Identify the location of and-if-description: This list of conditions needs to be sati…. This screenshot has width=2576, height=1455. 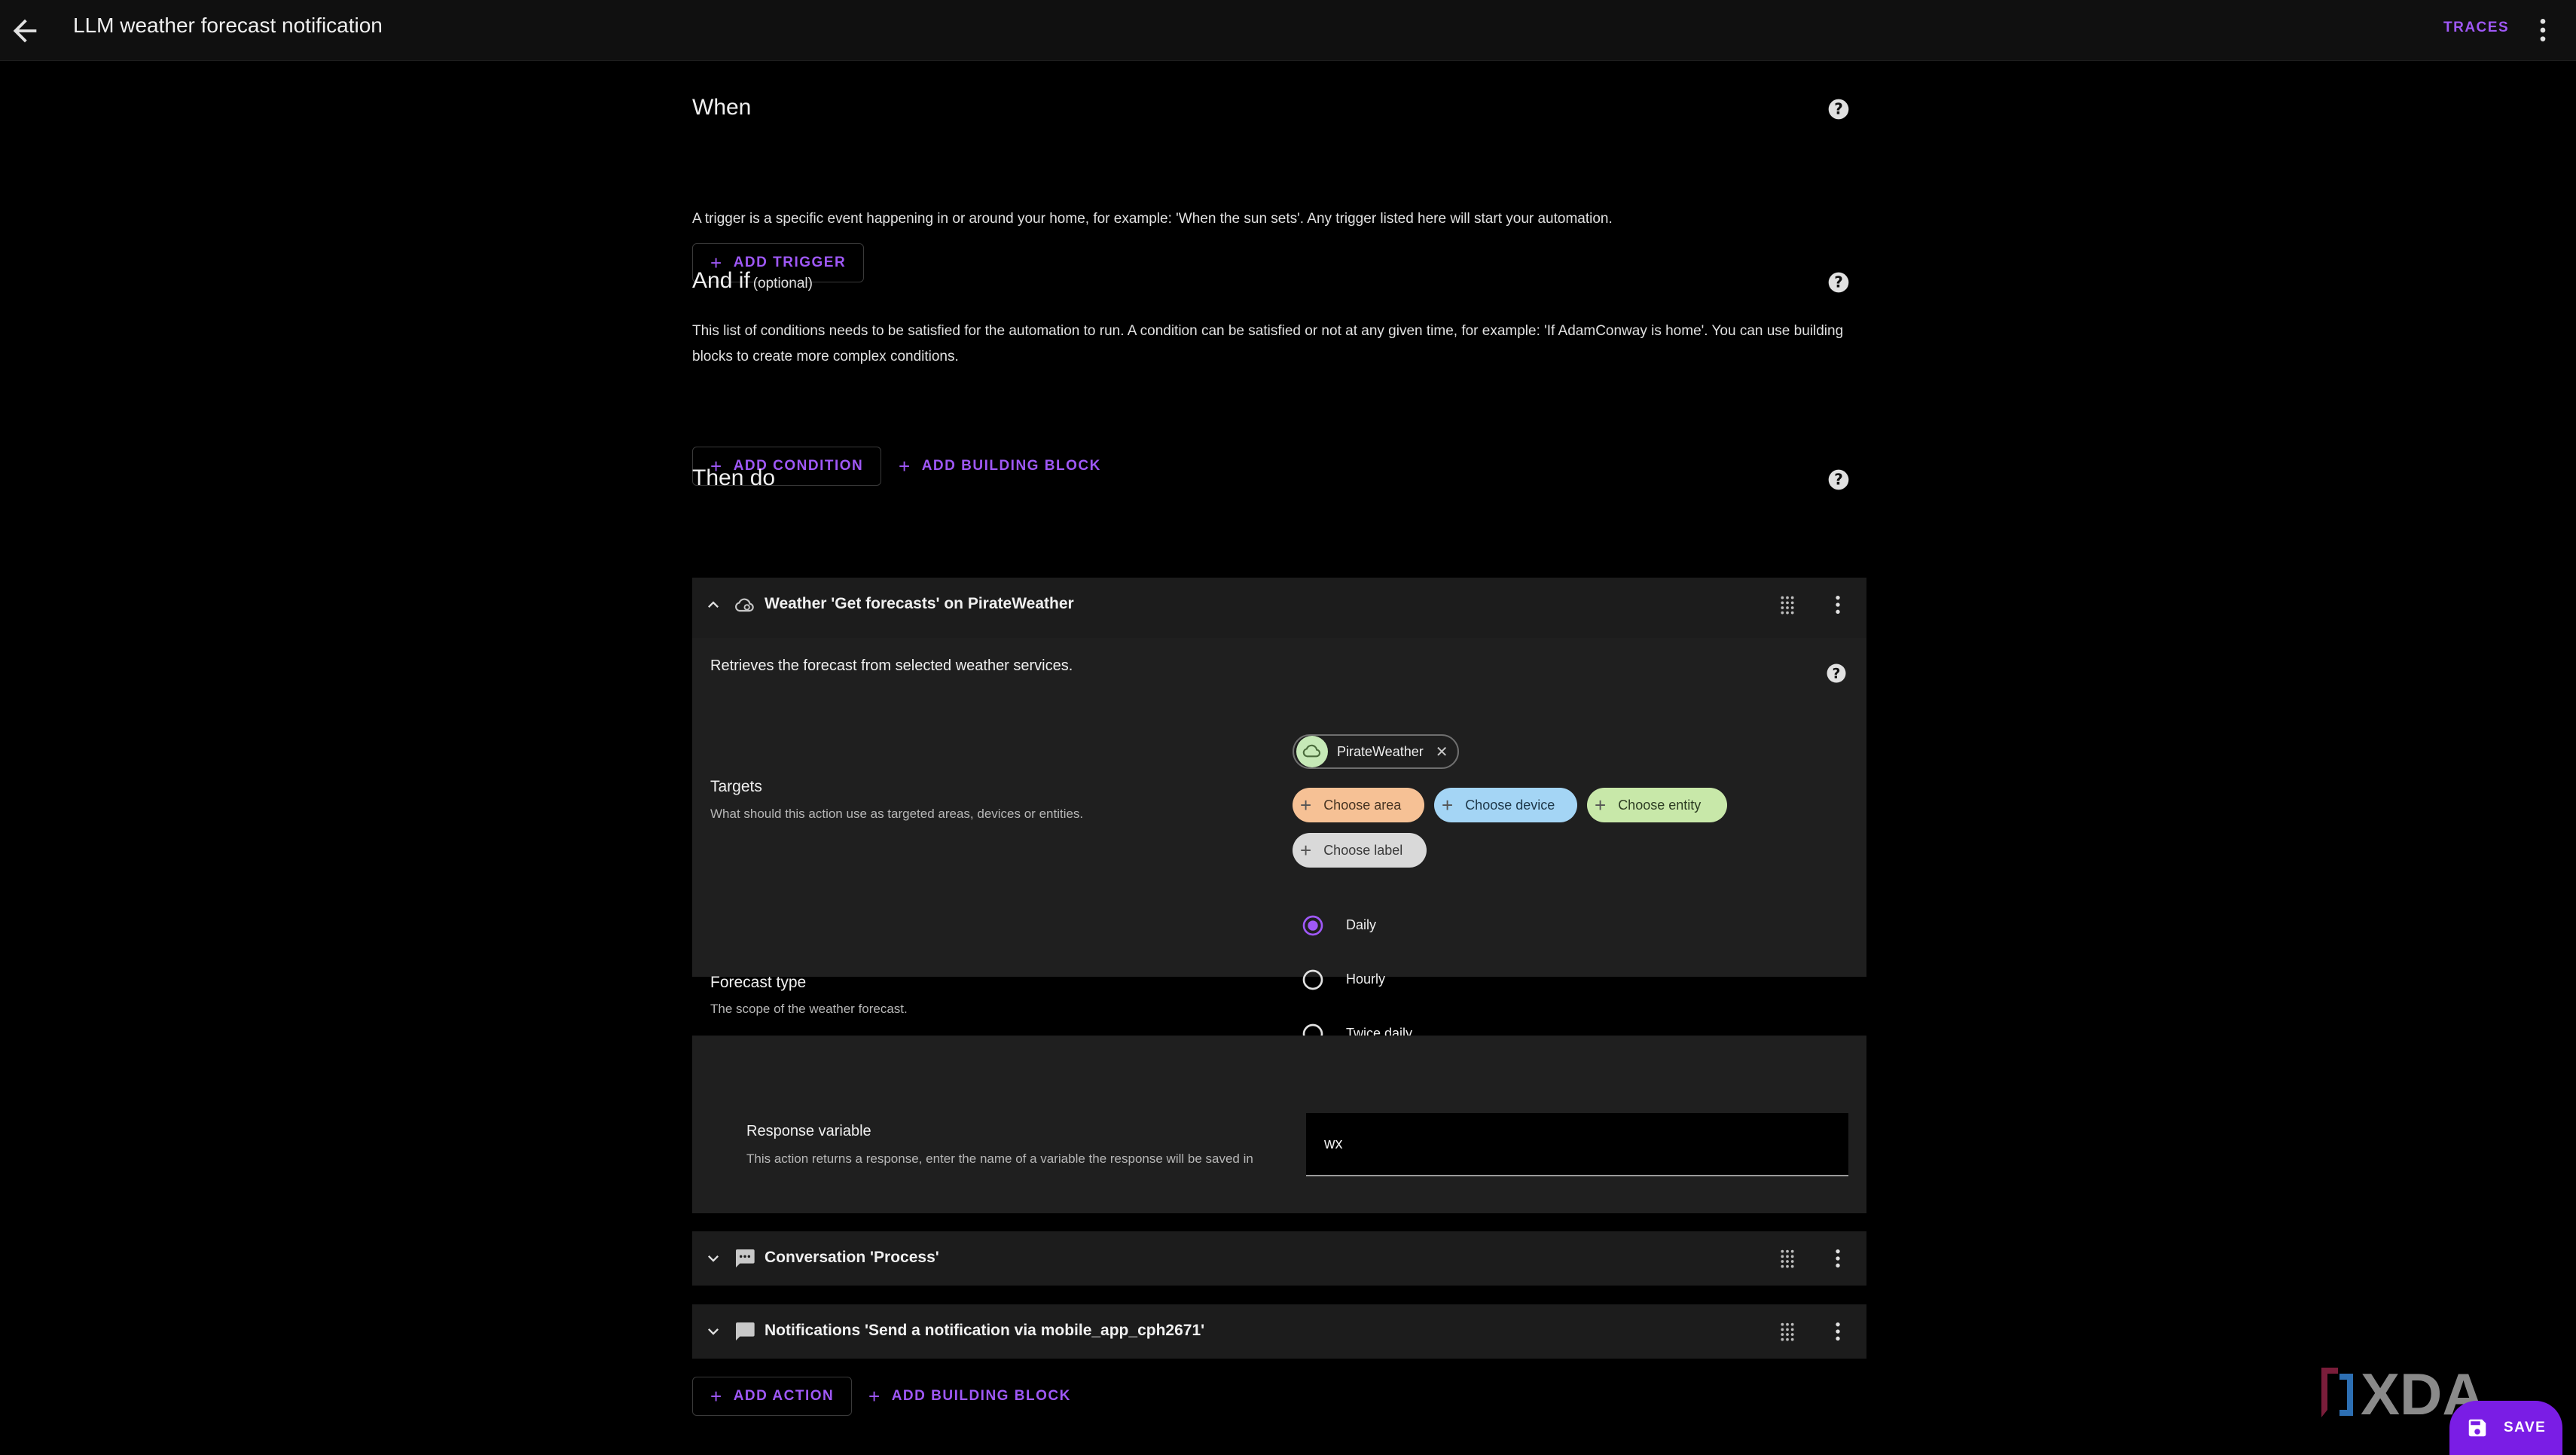
(1268, 344).